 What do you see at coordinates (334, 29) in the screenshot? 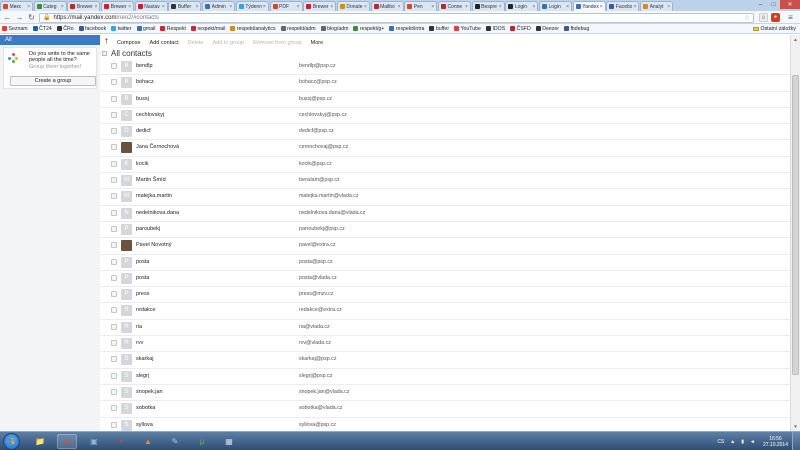
I see `bookmark-item: blog/adm` at bounding box center [334, 29].